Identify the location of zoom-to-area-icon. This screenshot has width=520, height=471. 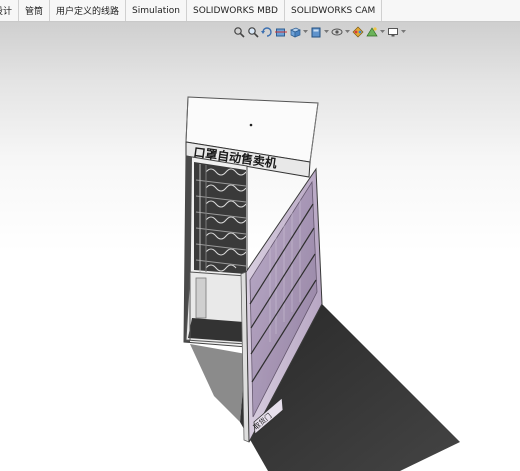
(252, 32).